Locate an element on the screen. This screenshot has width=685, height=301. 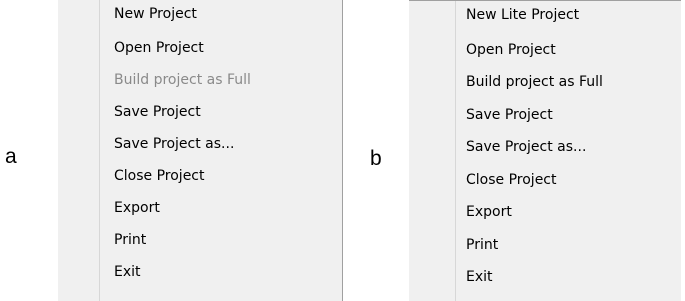
menu-item-label: New Lite Project is located at coordinates (523, 15).